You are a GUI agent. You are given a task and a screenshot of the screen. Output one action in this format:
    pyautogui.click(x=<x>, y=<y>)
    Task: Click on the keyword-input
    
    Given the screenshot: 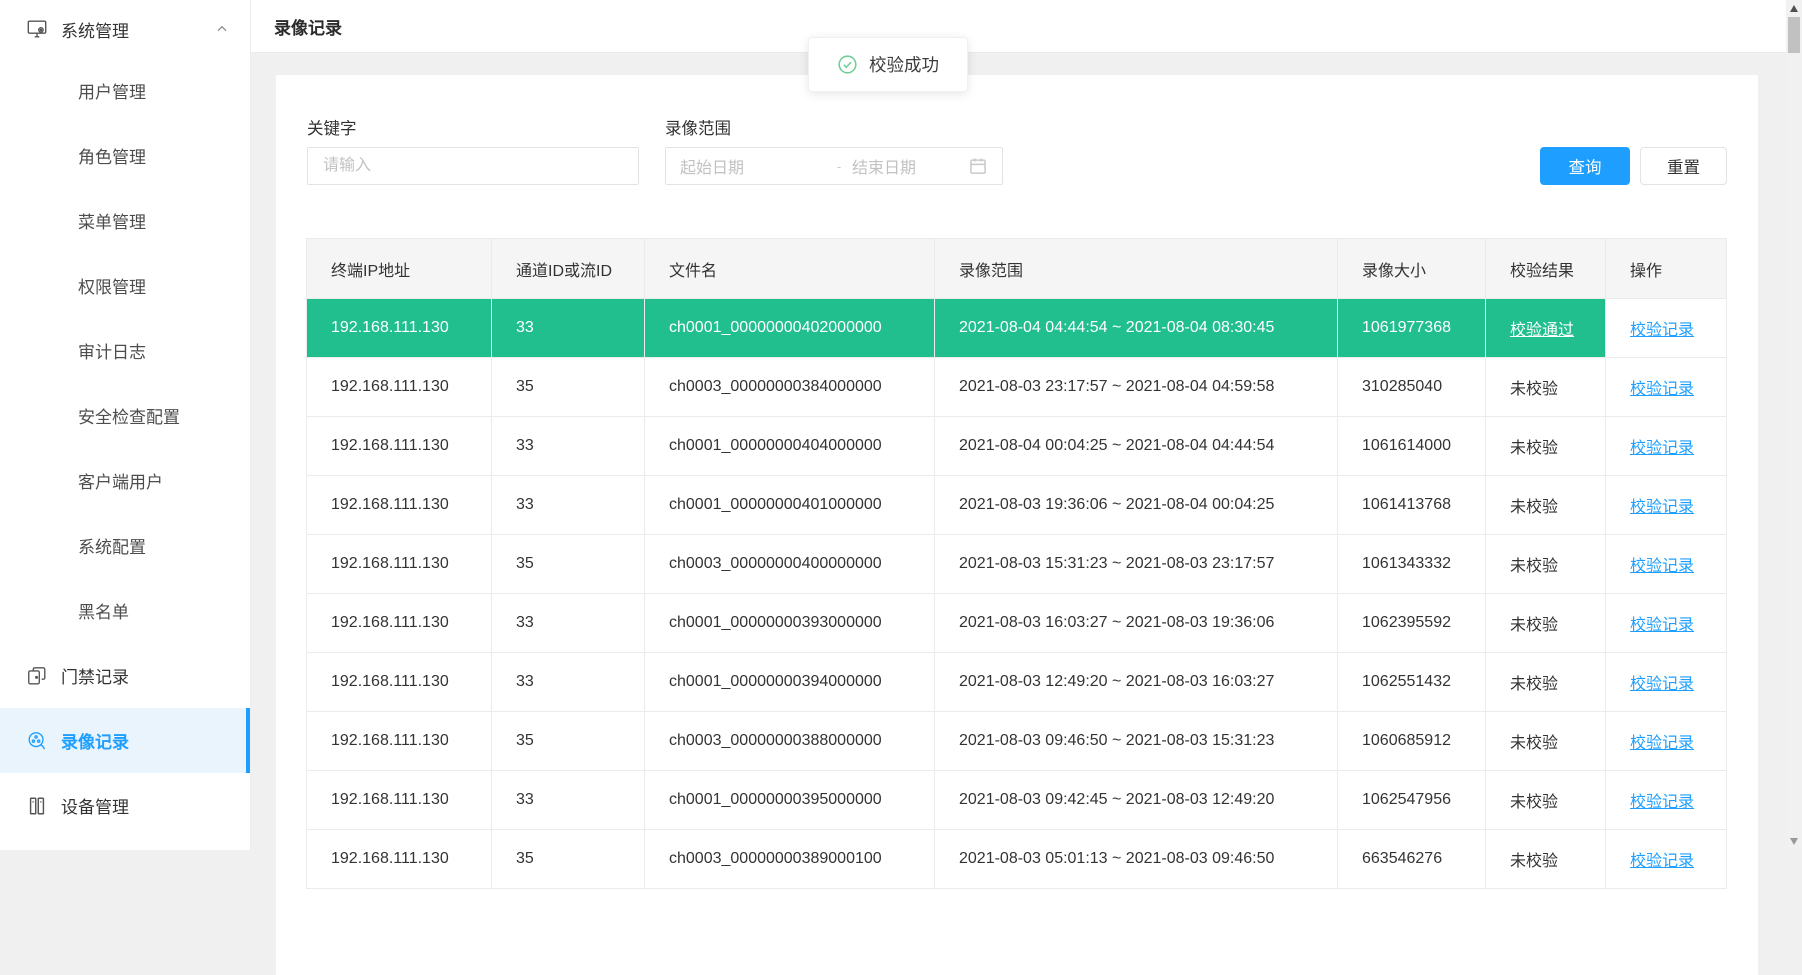 What is the action you would take?
    pyautogui.click(x=473, y=166)
    